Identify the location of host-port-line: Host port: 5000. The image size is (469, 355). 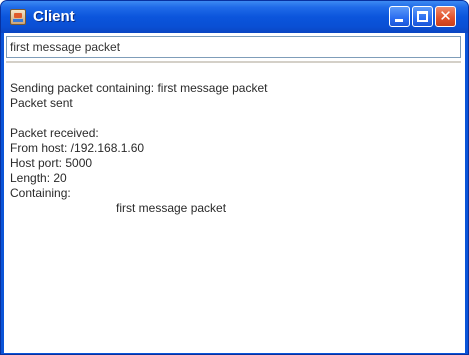
(51, 163).